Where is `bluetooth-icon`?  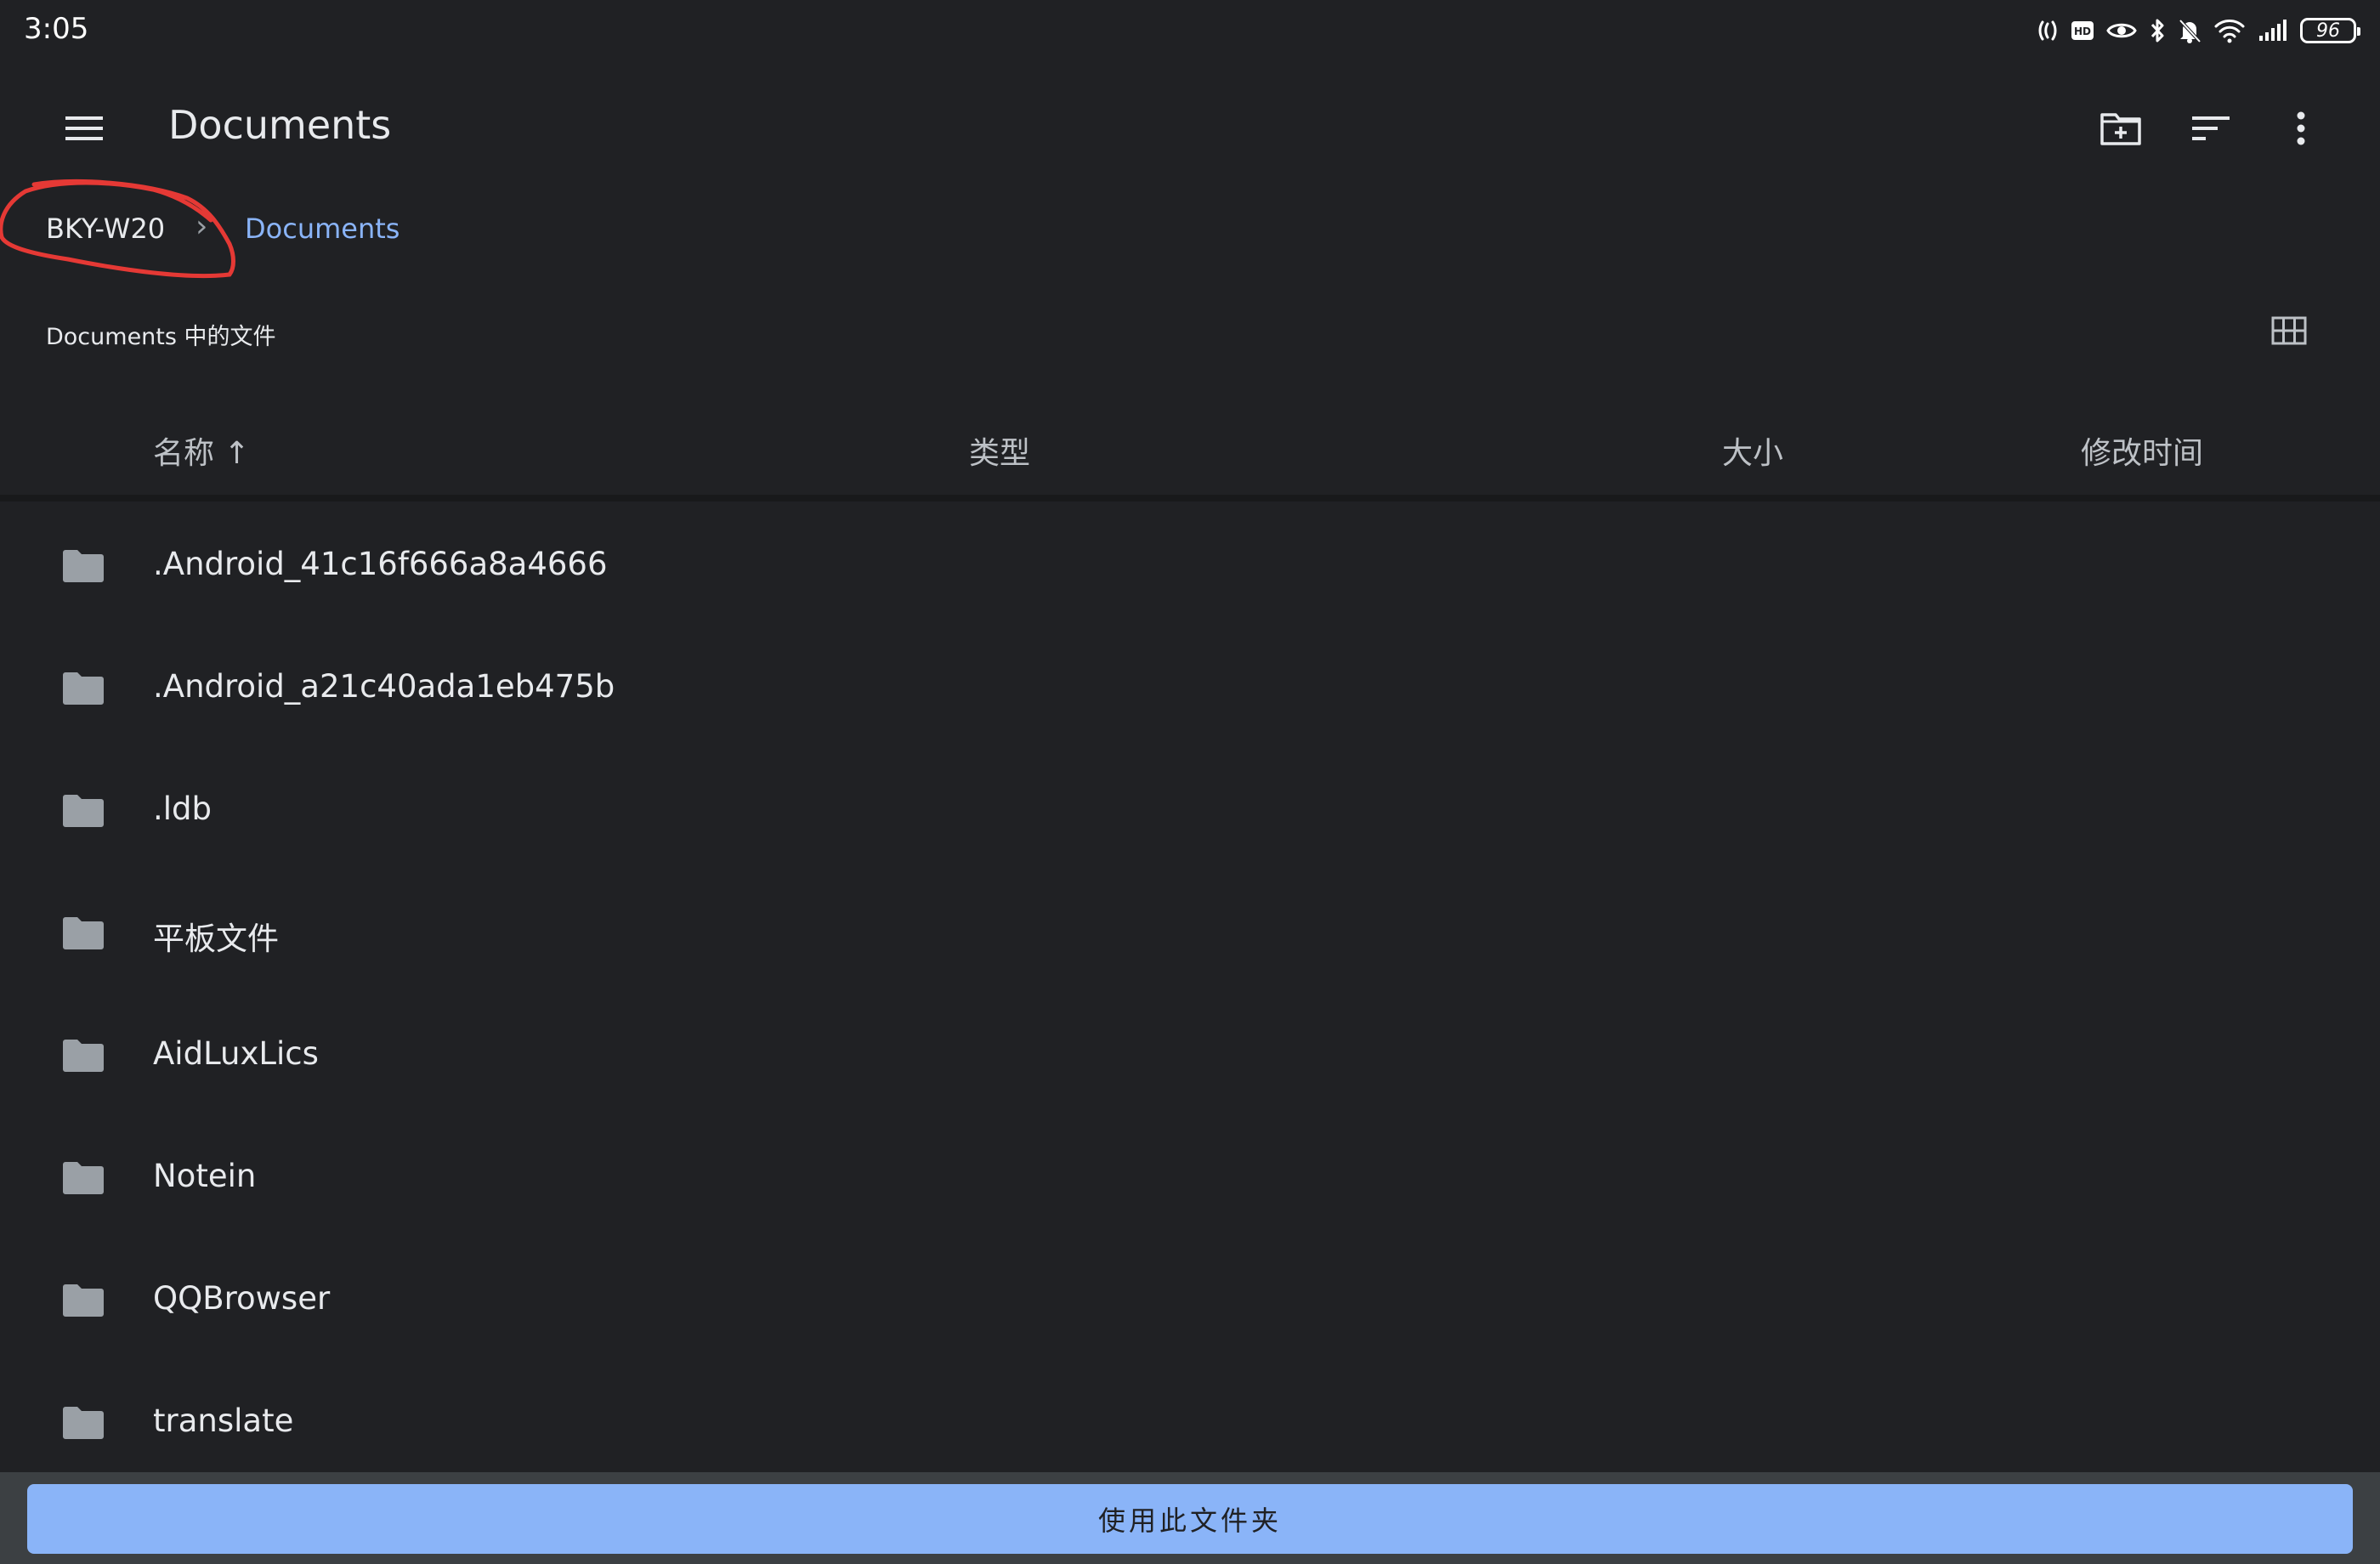 bluetooth-icon is located at coordinates (2157, 30).